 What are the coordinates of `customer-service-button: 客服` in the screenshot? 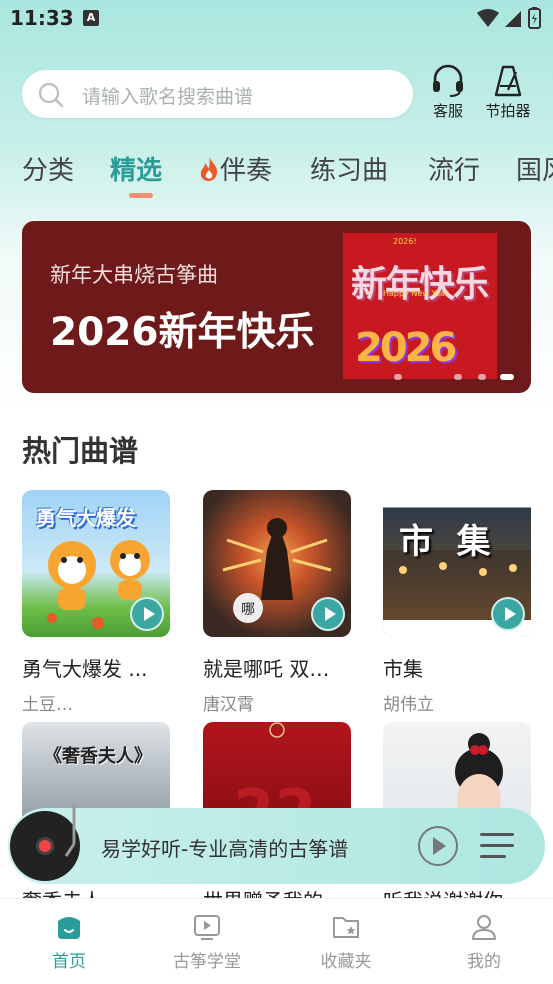 It's located at (448, 92).